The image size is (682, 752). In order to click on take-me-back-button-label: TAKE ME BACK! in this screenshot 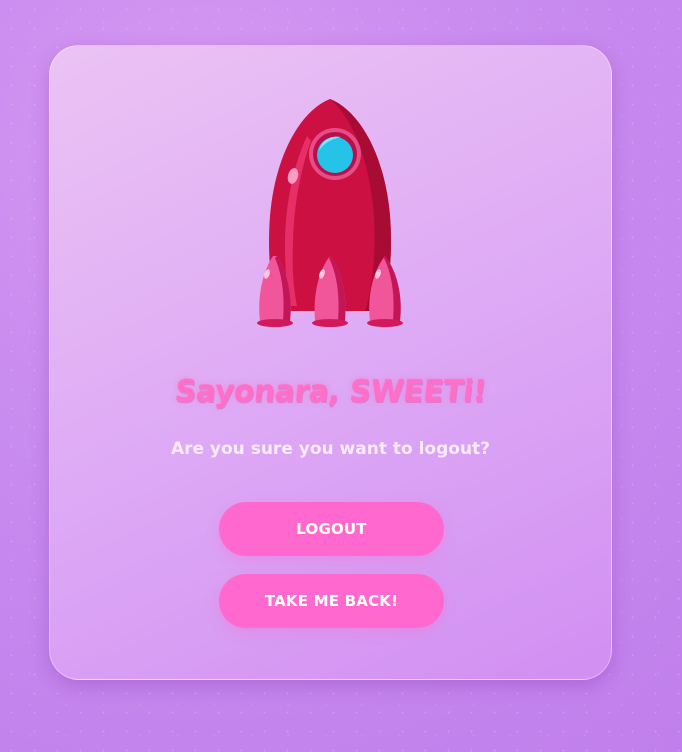, I will do `click(331, 601)`.